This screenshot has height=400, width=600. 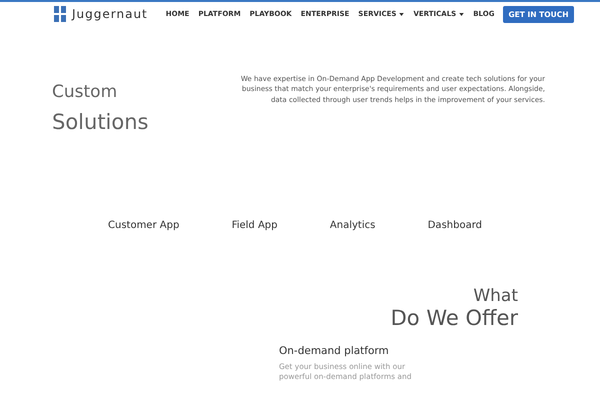 I want to click on tab: Field App, so click(x=255, y=225).